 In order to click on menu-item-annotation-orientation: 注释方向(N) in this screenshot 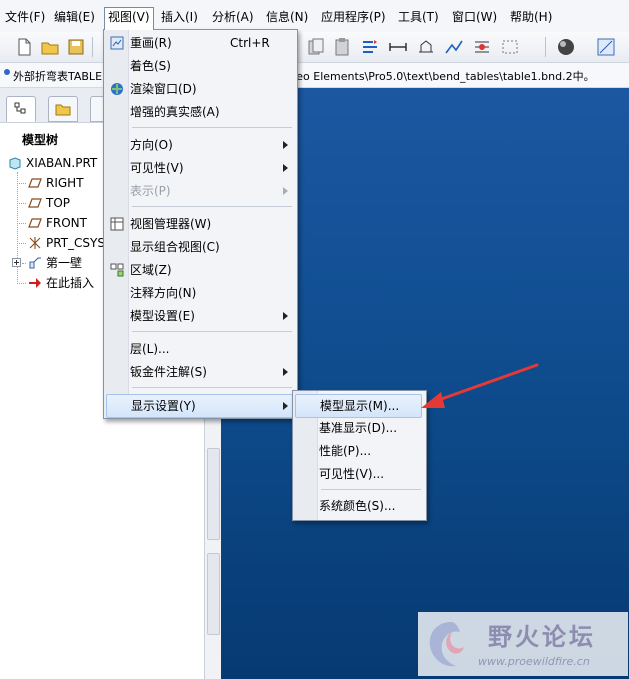, I will do `click(199, 293)`.